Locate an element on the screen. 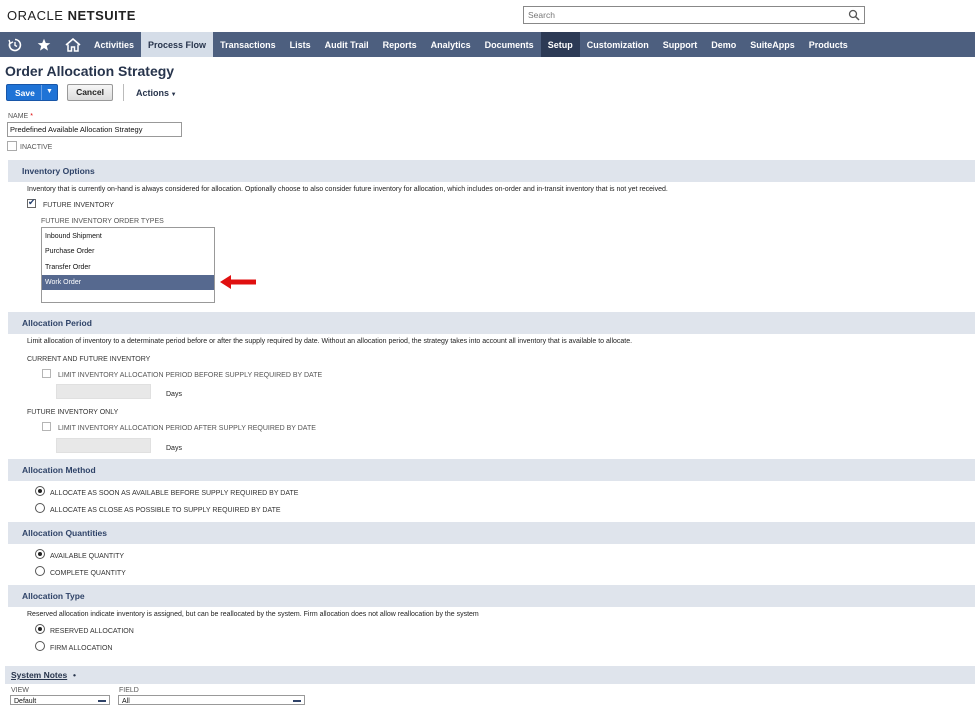 The width and height of the screenshot is (975, 705). section-allocation-method: Allocation Method is located at coordinates (491, 470).